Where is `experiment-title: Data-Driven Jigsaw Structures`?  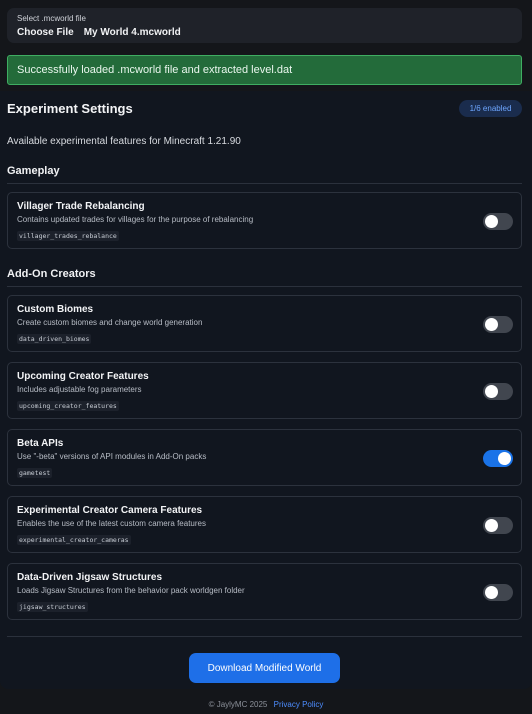
experiment-title: Data-Driven Jigsaw Structures is located at coordinates (90, 577).